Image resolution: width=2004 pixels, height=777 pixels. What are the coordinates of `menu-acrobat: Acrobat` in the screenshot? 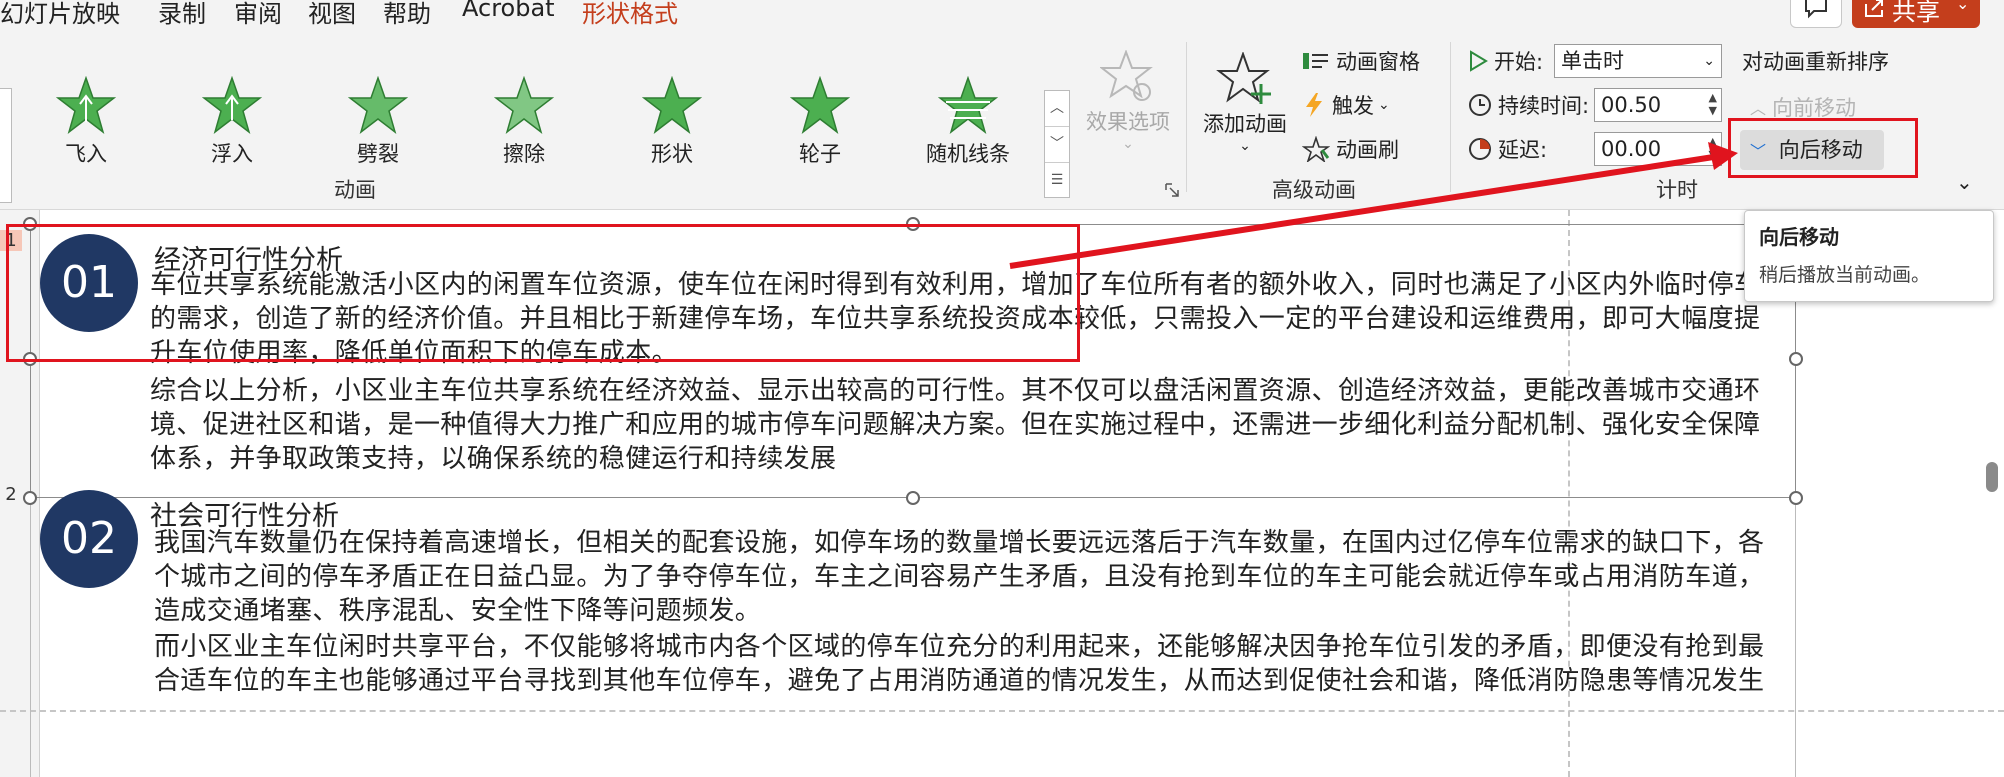 It's located at (508, 11).